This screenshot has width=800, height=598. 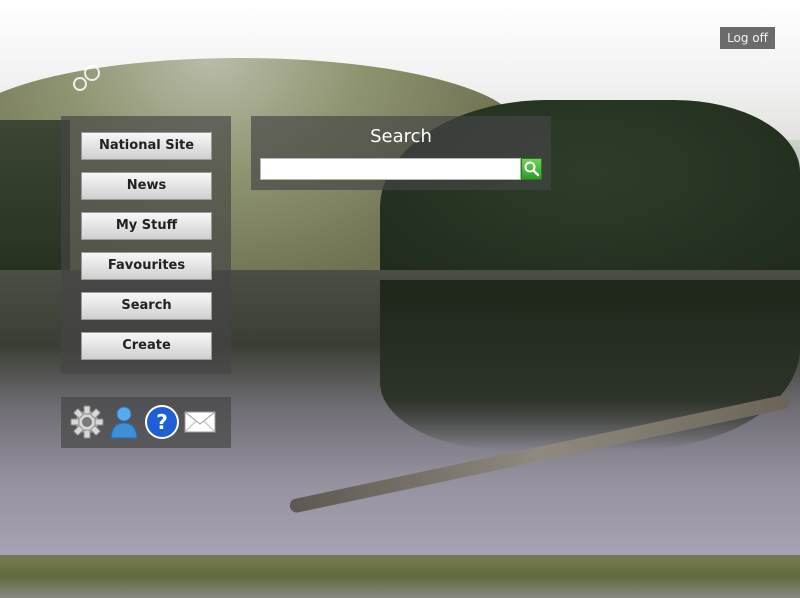 I want to click on favourites-button: Favourites, so click(x=146, y=266).